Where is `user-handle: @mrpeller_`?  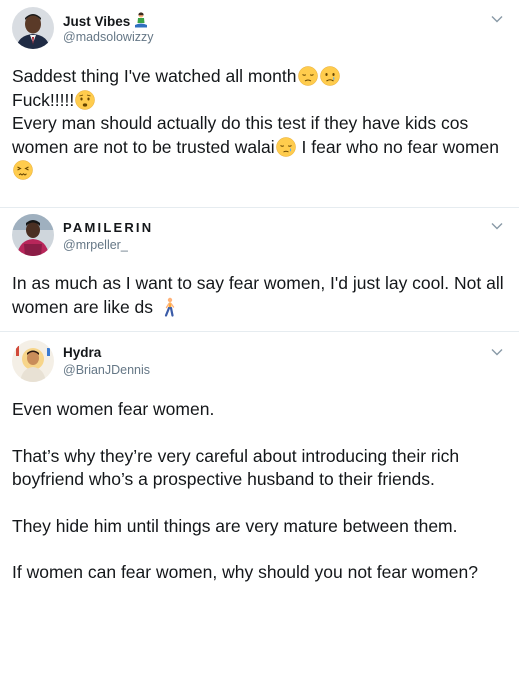 user-handle: @mrpeller_ is located at coordinates (95, 245).